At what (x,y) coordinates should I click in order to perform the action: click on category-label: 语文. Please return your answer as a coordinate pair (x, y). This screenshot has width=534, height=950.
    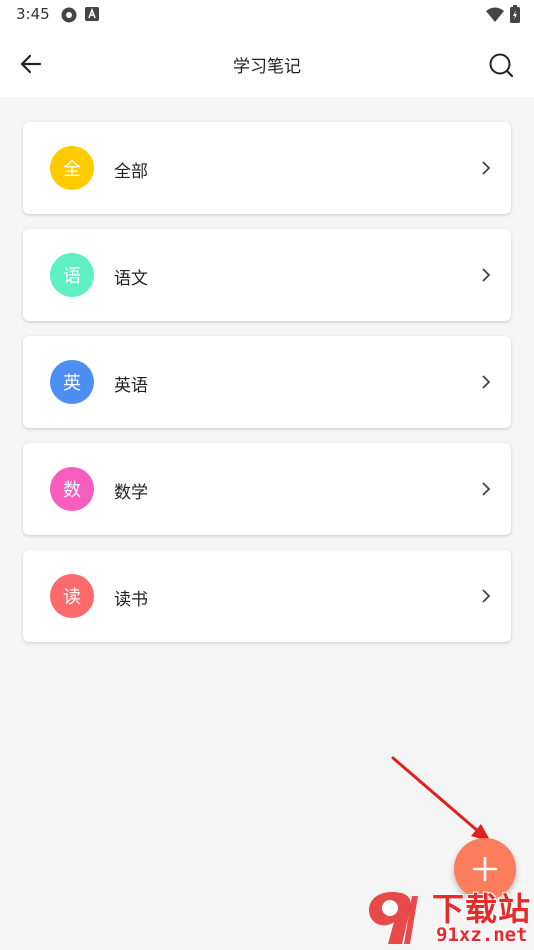
    Looking at the image, I should click on (131, 279).